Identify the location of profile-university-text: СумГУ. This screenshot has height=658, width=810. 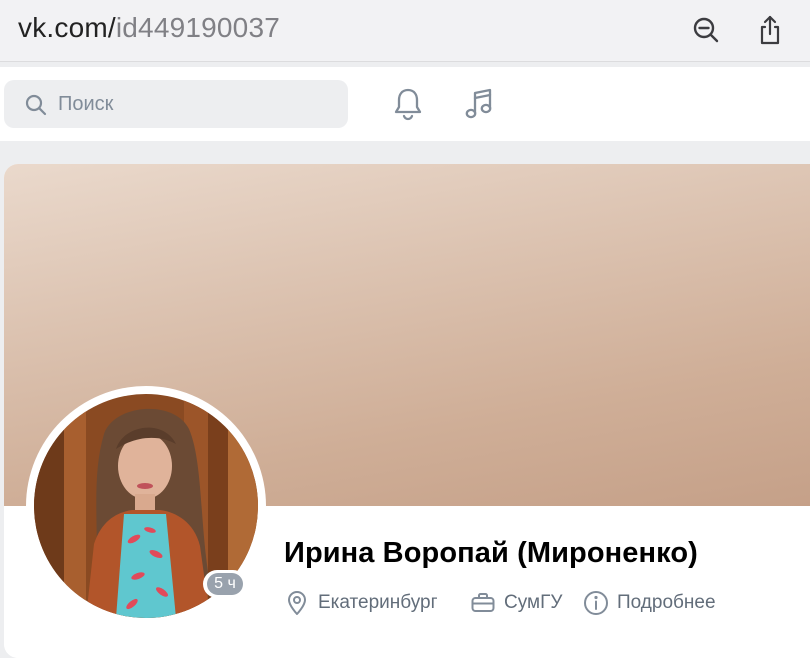
(533, 602).